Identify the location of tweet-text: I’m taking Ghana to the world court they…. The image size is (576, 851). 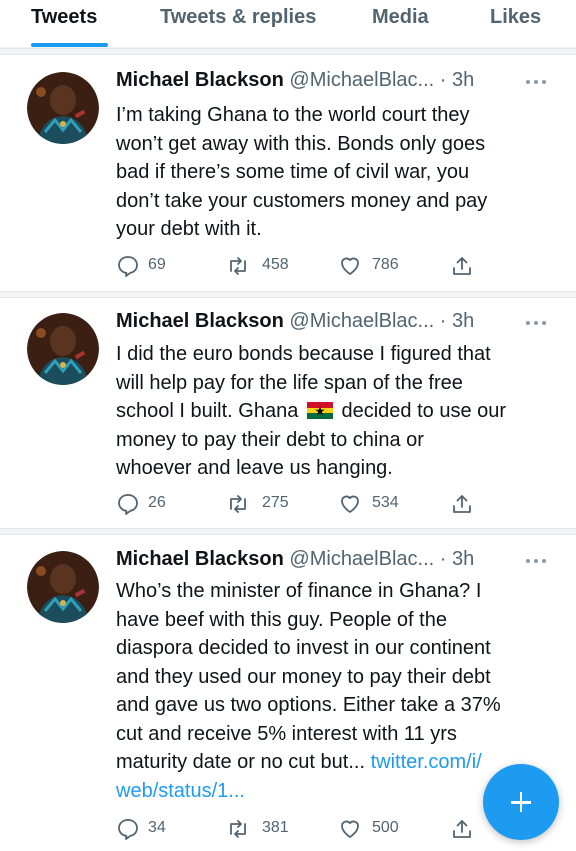
(336, 172).